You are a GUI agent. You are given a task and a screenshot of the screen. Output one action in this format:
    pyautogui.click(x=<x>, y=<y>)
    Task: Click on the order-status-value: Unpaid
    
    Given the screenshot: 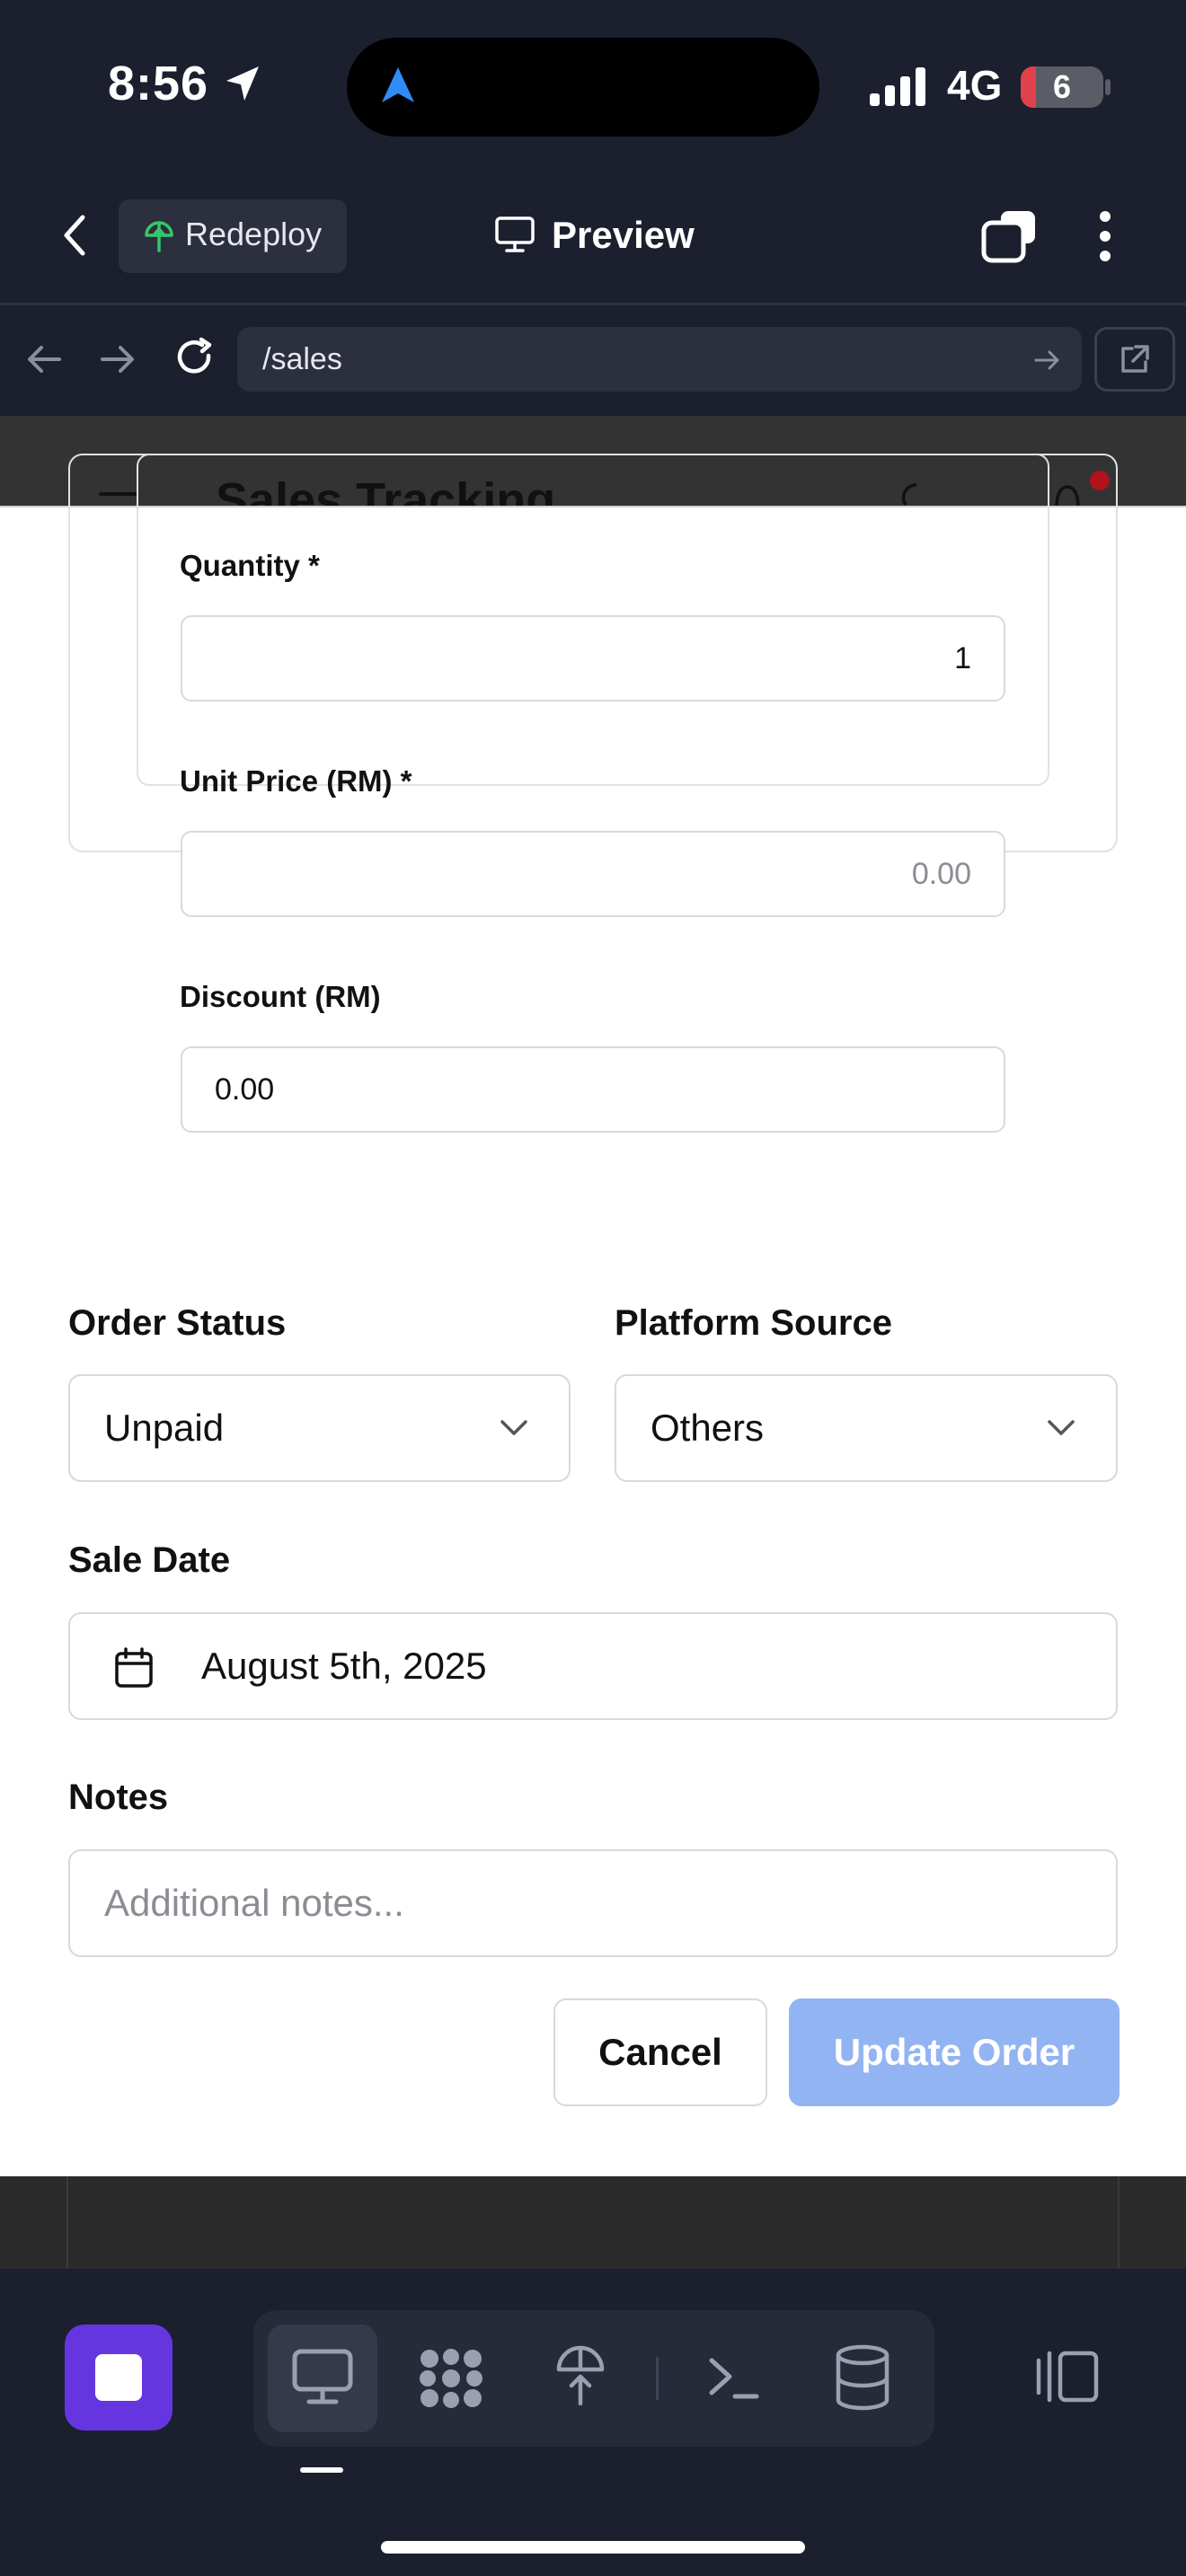 What is the action you would take?
    pyautogui.click(x=164, y=1428)
    